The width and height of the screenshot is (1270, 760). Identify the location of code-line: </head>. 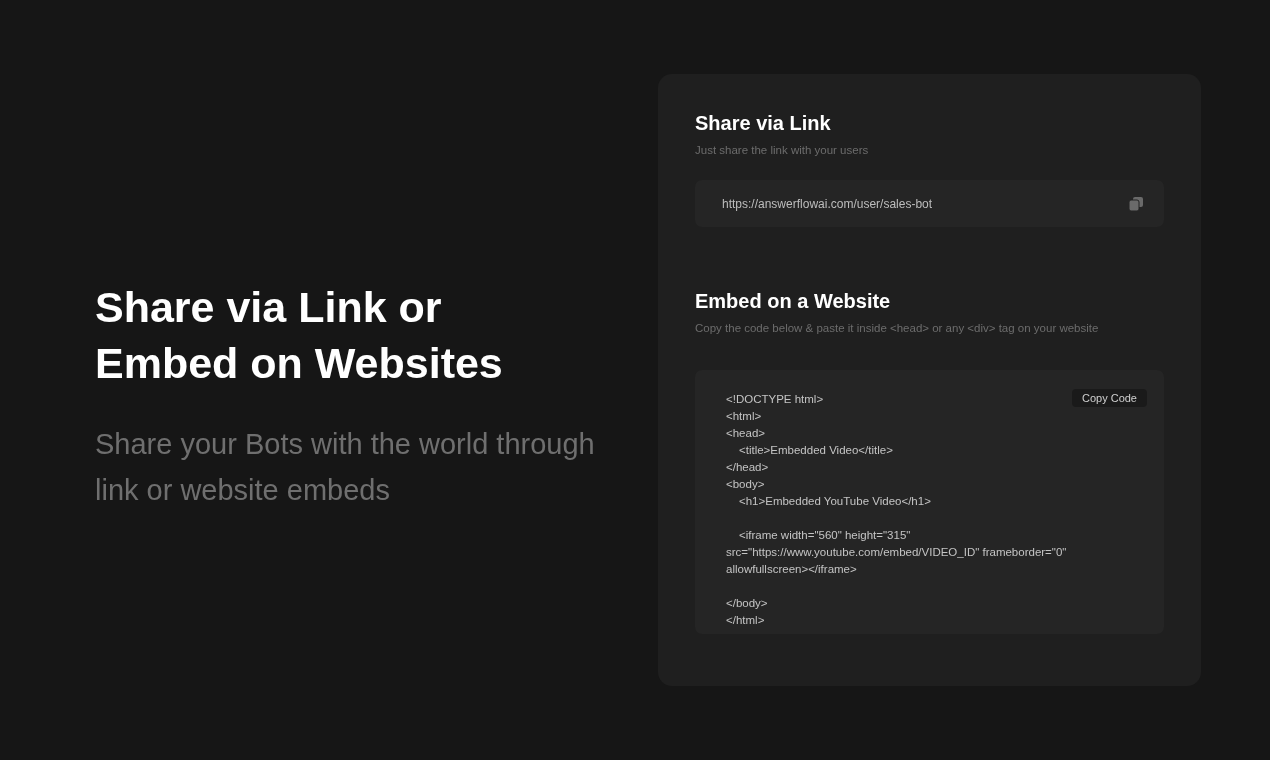
(747, 467).